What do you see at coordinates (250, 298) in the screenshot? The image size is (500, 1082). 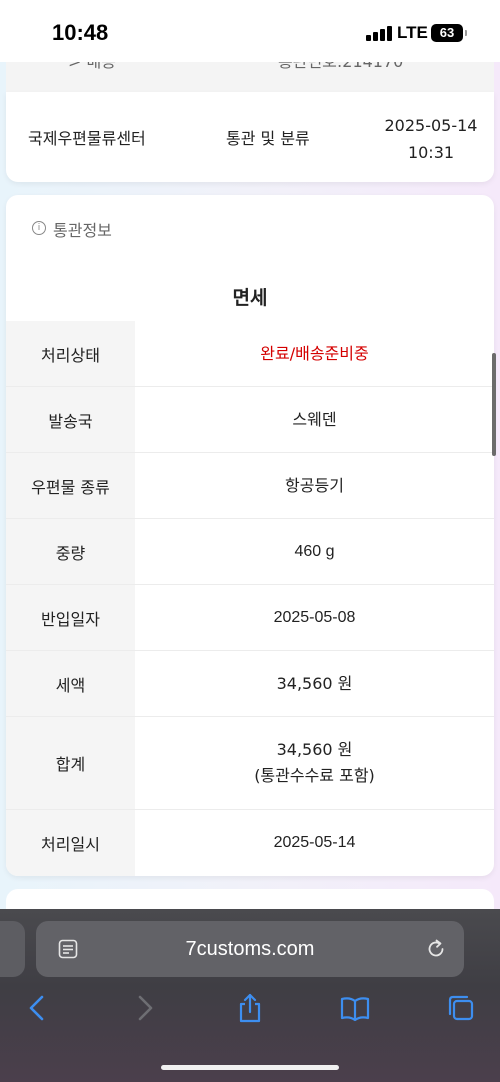 I see `duty-status-title: 면세` at bounding box center [250, 298].